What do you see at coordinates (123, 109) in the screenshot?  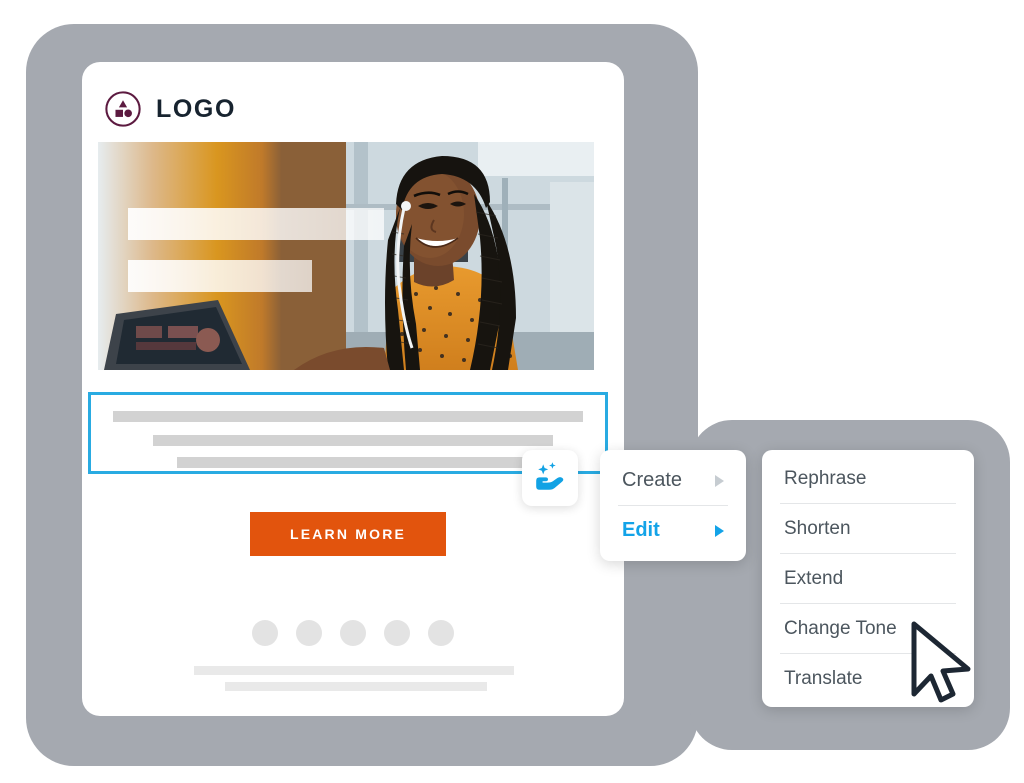 I see `logo-circle-shapes-icon` at bounding box center [123, 109].